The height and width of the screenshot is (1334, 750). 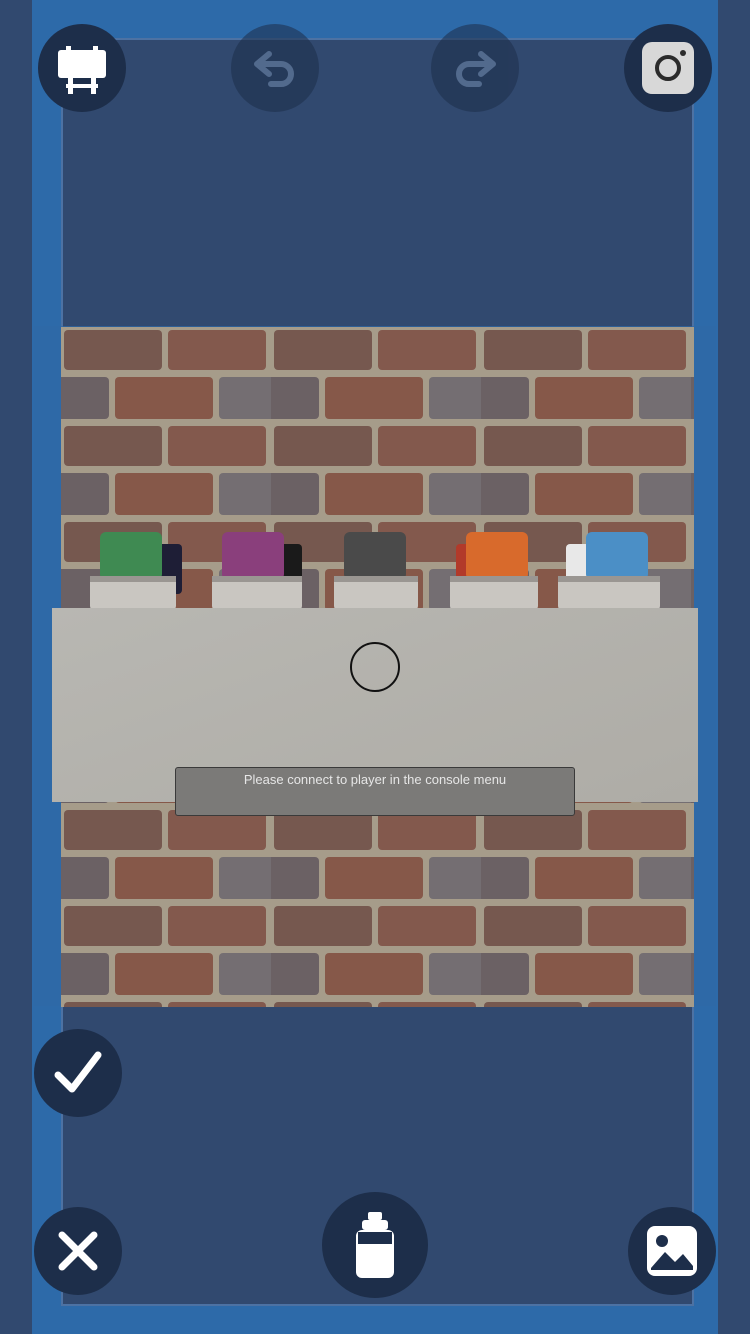 I want to click on gallery-button, so click(x=672, y=1251).